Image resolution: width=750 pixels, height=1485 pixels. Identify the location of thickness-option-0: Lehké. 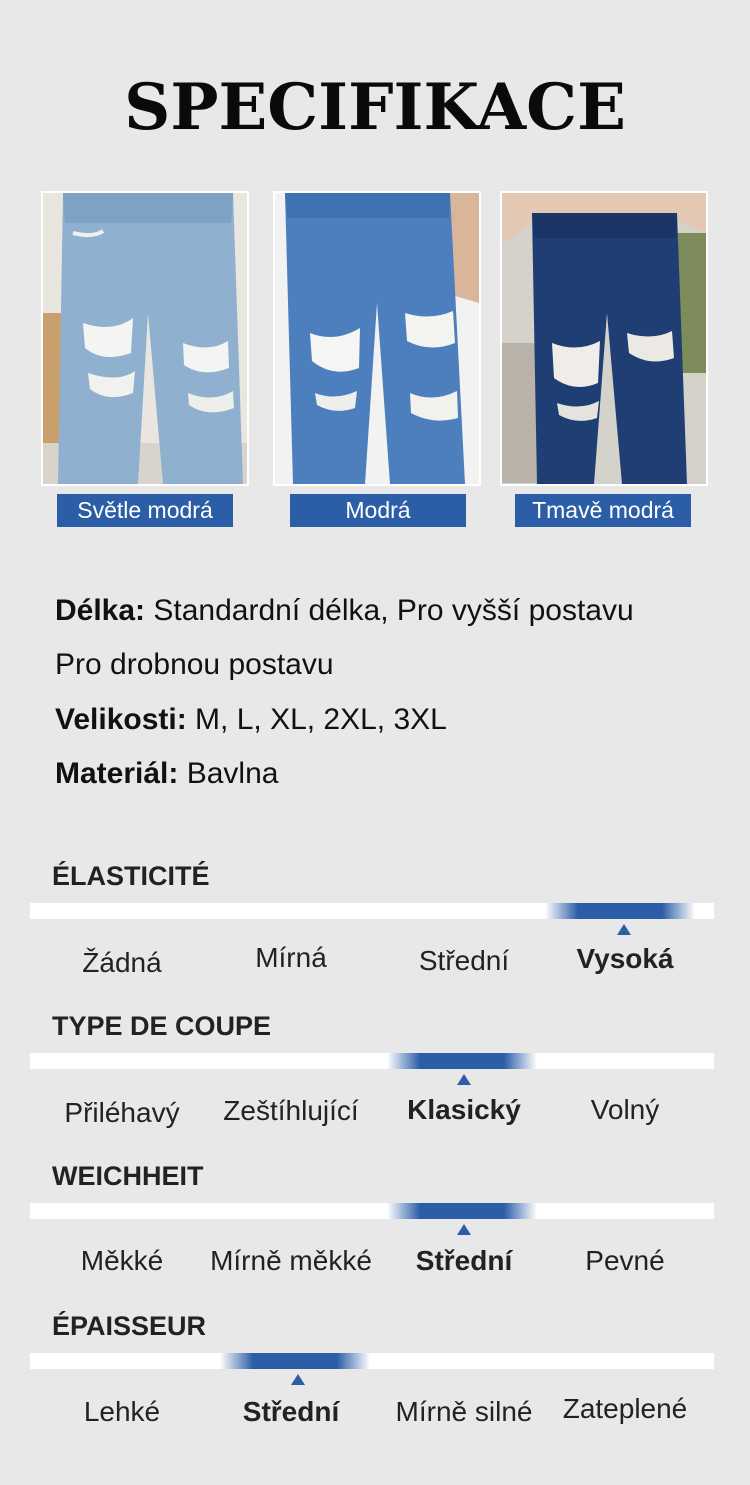
(122, 1411).